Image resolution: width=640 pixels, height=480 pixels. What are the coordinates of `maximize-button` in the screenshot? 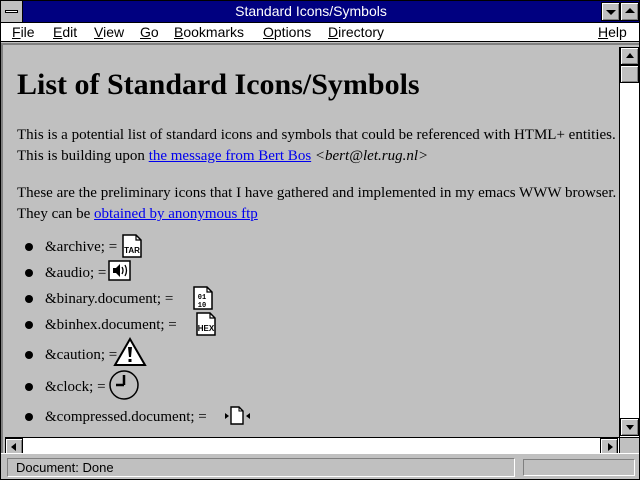 It's located at (629, 11).